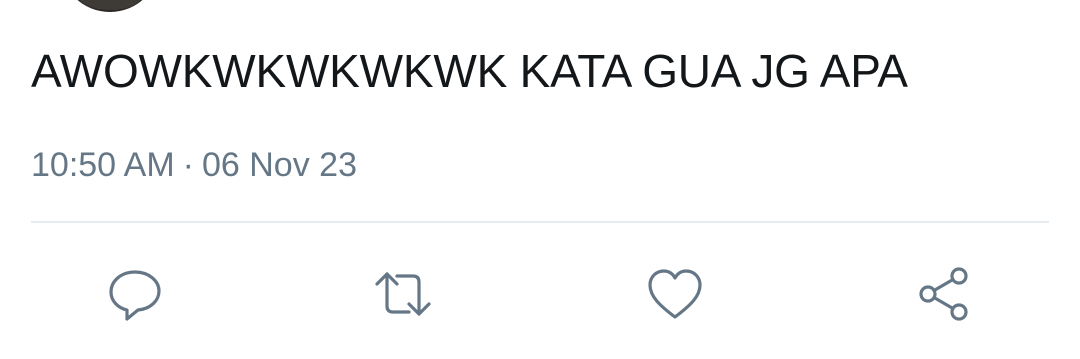 The height and width of the screenshot is (359, 1080). I want to click on share-nodes-icon, so click(943, 294).